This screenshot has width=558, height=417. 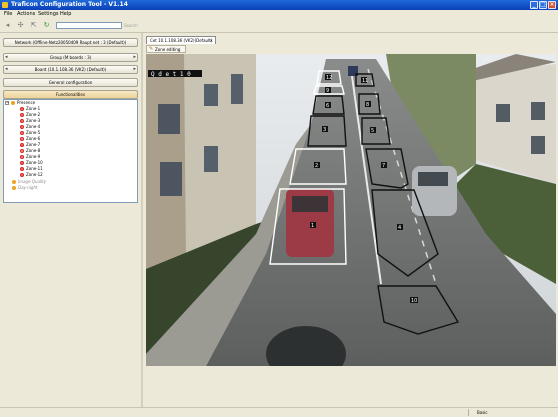 What do you see at coordinates (22, 145) in the screenshot?
I see `zone-icon: 7` at bounding box center [22, 145].